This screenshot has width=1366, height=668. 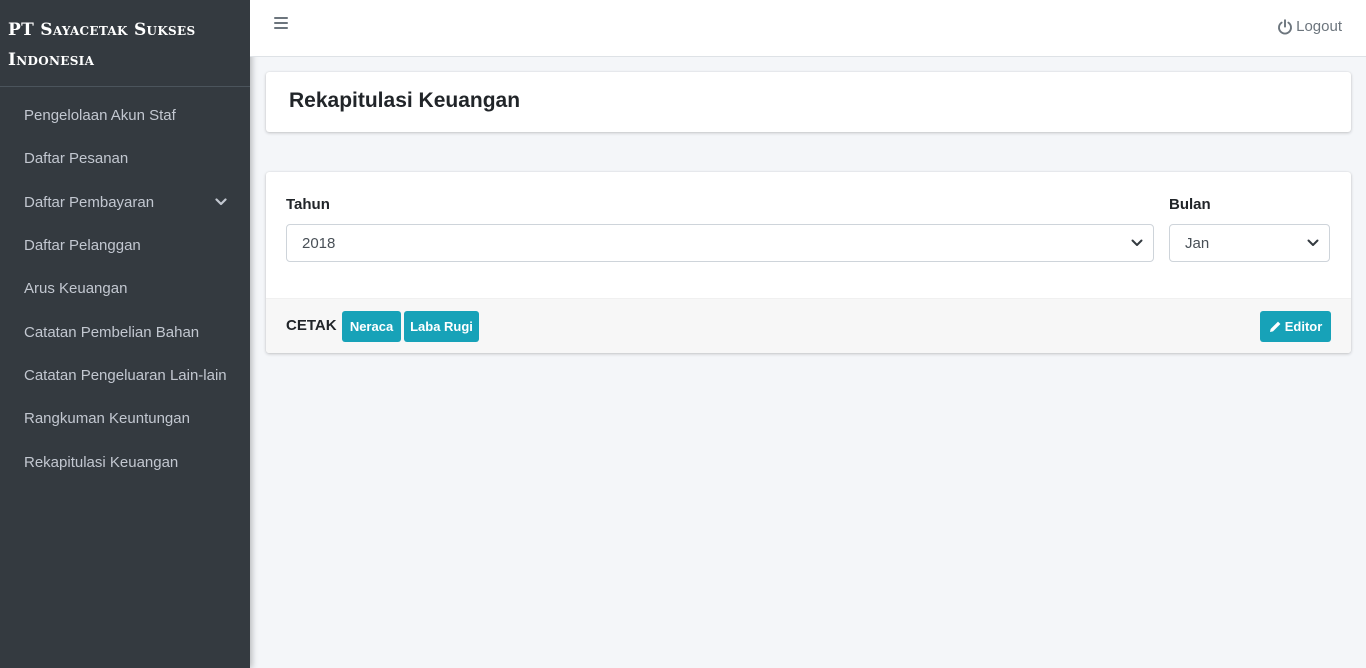 I want to click on editor-button: Editor, so click(x=1295, y=326).